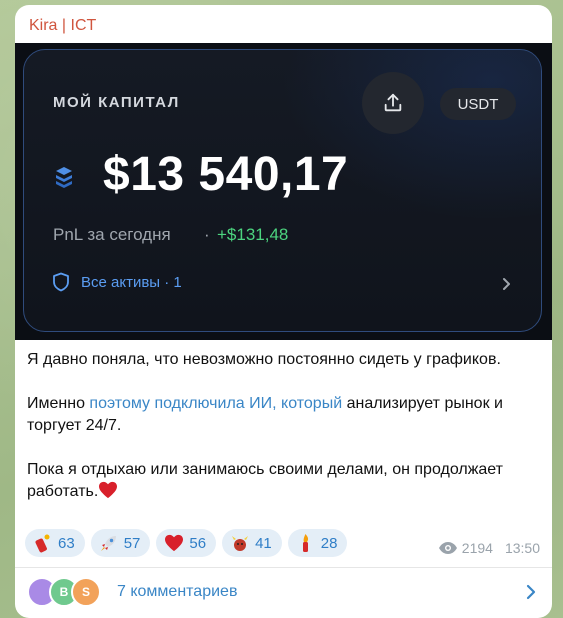  What do you see at coordinates (120, 543) in the screenshot?
I see `reaction-rocket: 57` at bounding box center [120, 543].